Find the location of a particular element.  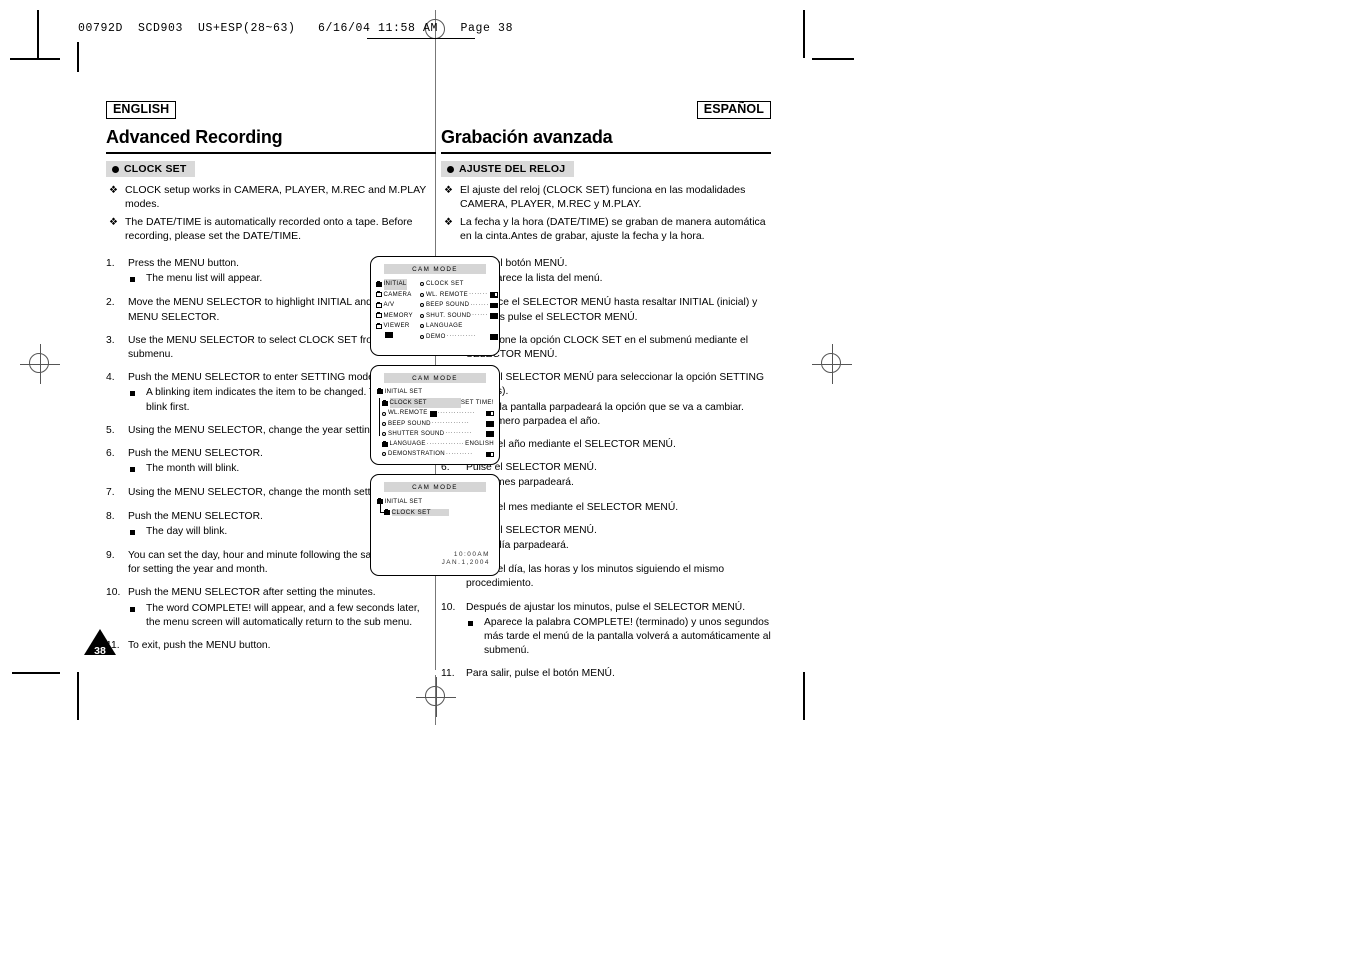

step-item: 11. To exit, push the MENU button. is located at coordinates (271, 646).